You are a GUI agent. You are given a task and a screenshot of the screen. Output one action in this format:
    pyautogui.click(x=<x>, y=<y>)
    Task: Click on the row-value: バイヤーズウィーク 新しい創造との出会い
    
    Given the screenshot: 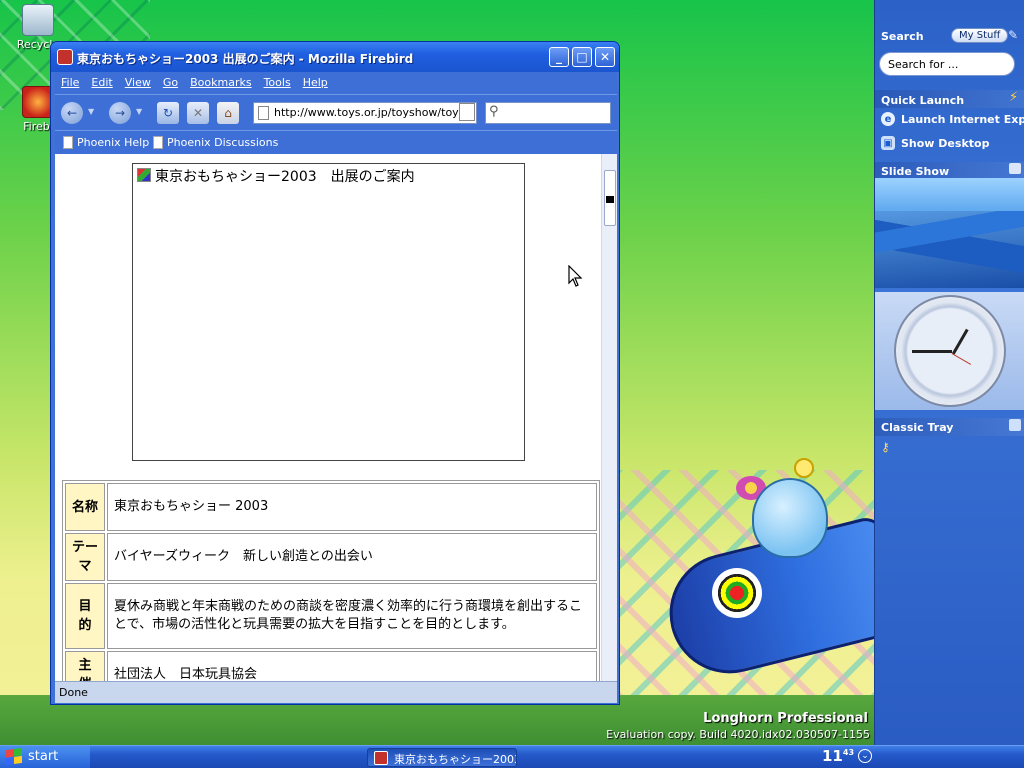 What is the action you would take?
    pyautogui.click(x=352, y=557)
    